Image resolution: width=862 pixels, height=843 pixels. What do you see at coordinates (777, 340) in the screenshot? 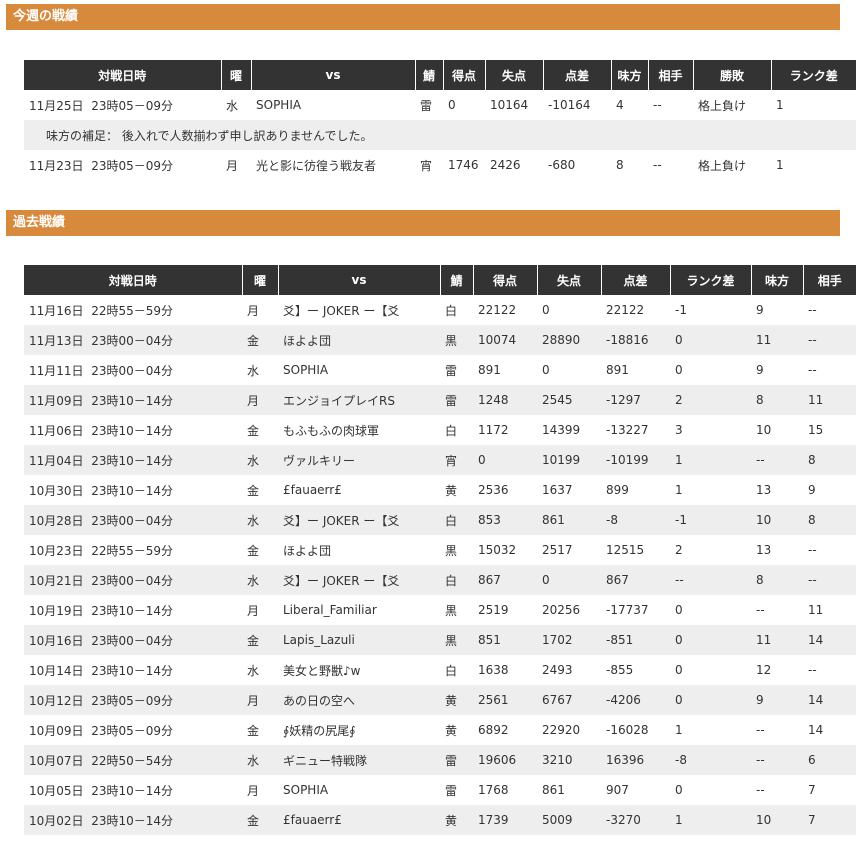
I see `ally-cell: 11` at bounding box center [777, 340].